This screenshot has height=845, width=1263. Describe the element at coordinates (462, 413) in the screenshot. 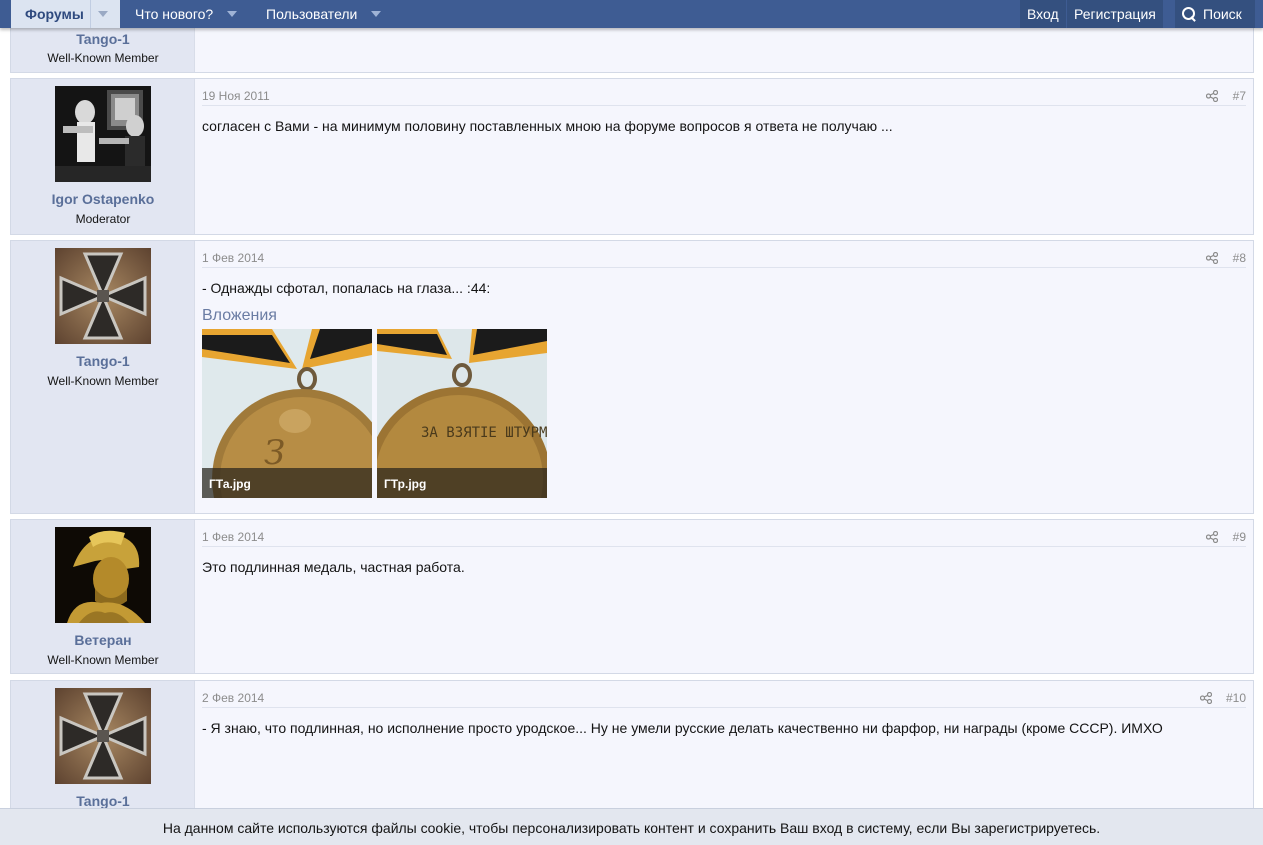

I see `attachment-thumbnail: ЗА ВЗЯТIЕ ШТУРМОМЪ ГТр.jpg` at that location.